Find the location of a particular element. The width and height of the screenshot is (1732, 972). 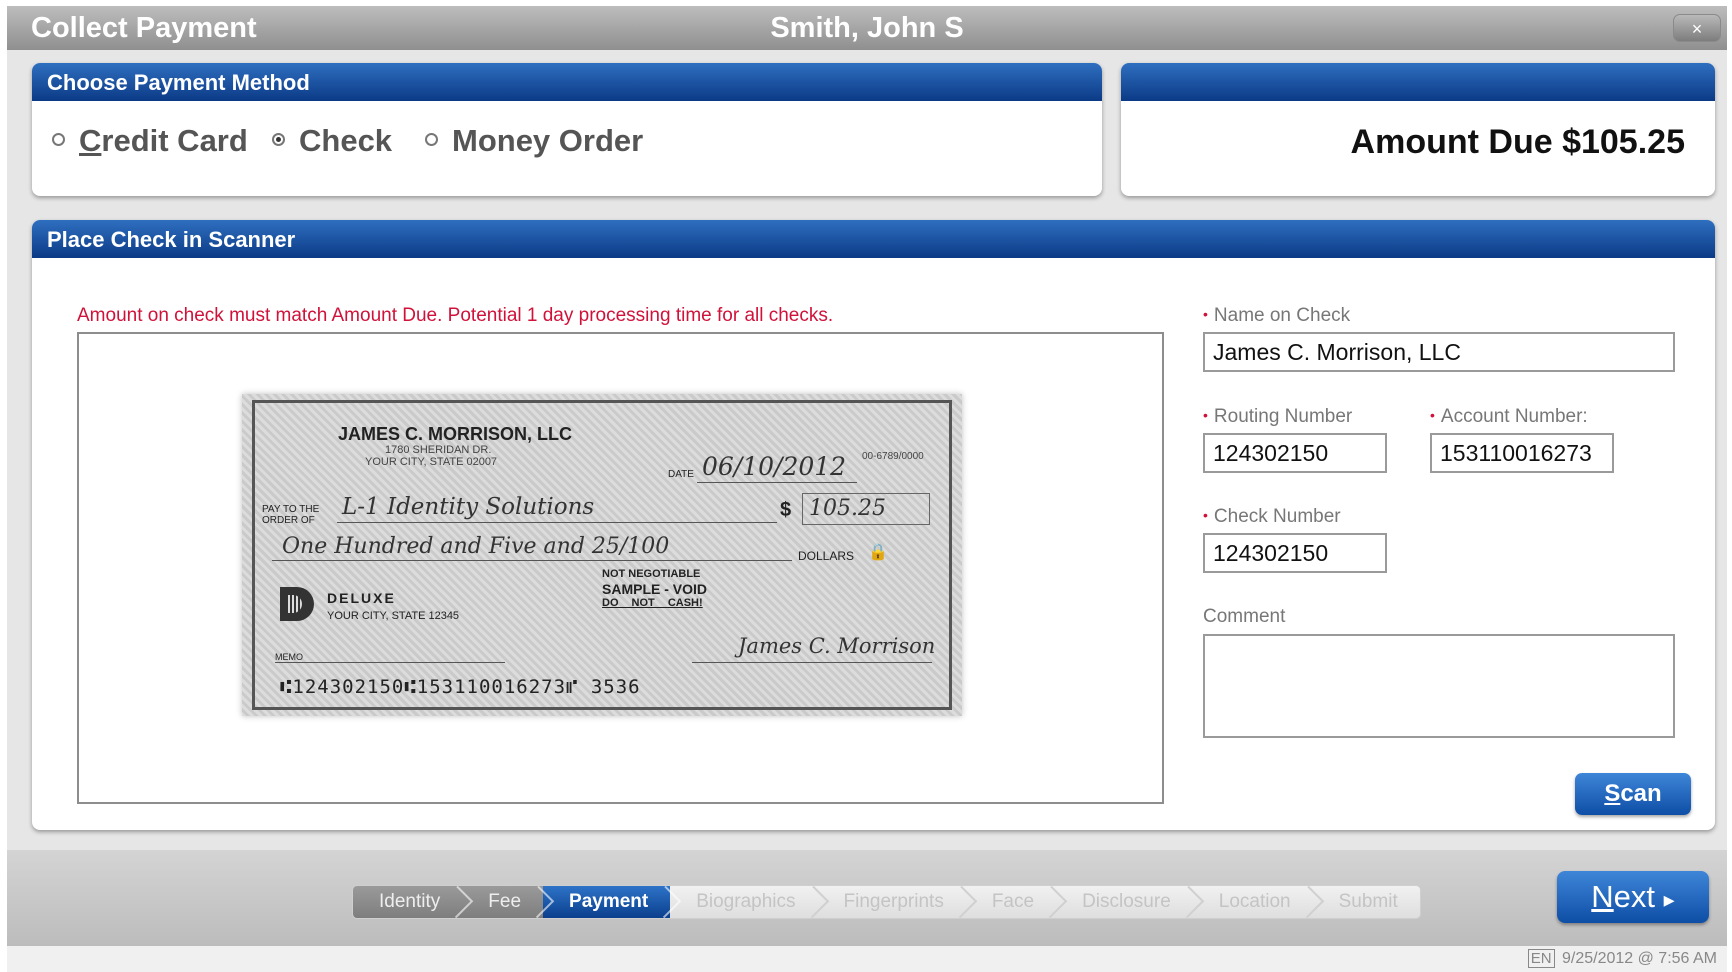

check-amount: 105.25 is located at coordinates (847, 508).